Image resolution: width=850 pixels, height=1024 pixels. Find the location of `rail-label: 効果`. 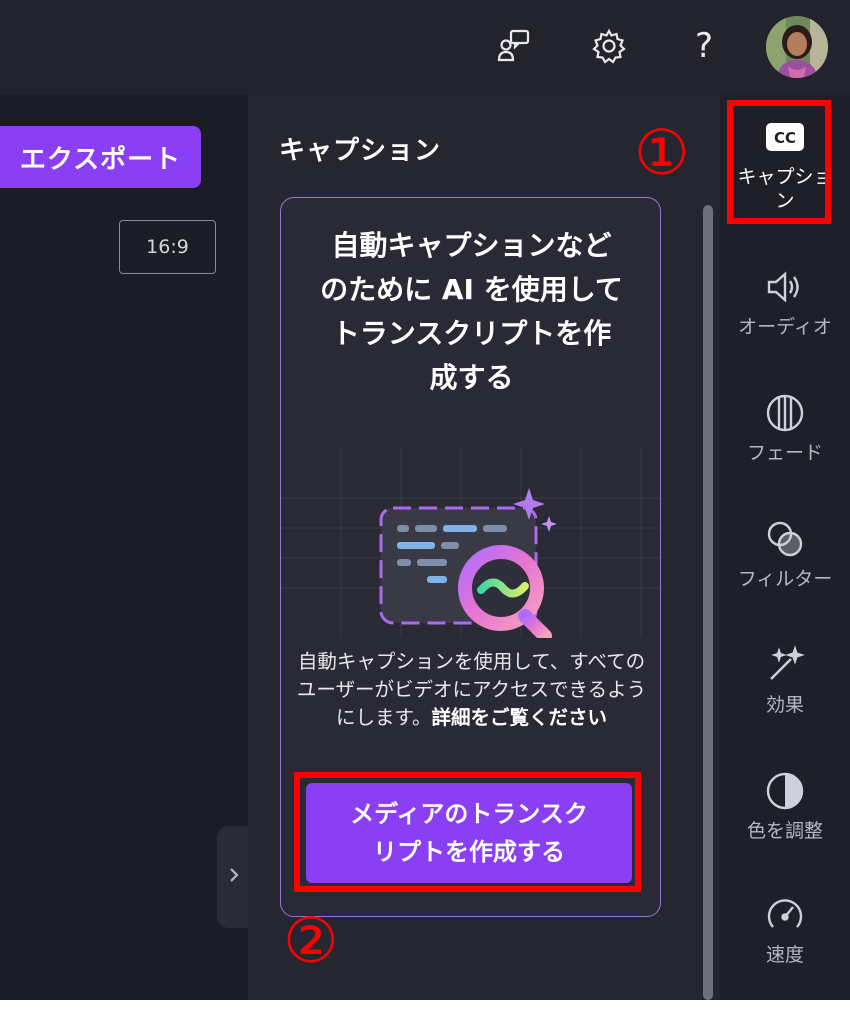

rail-label: 効果 is located at coordinates (784, 705).